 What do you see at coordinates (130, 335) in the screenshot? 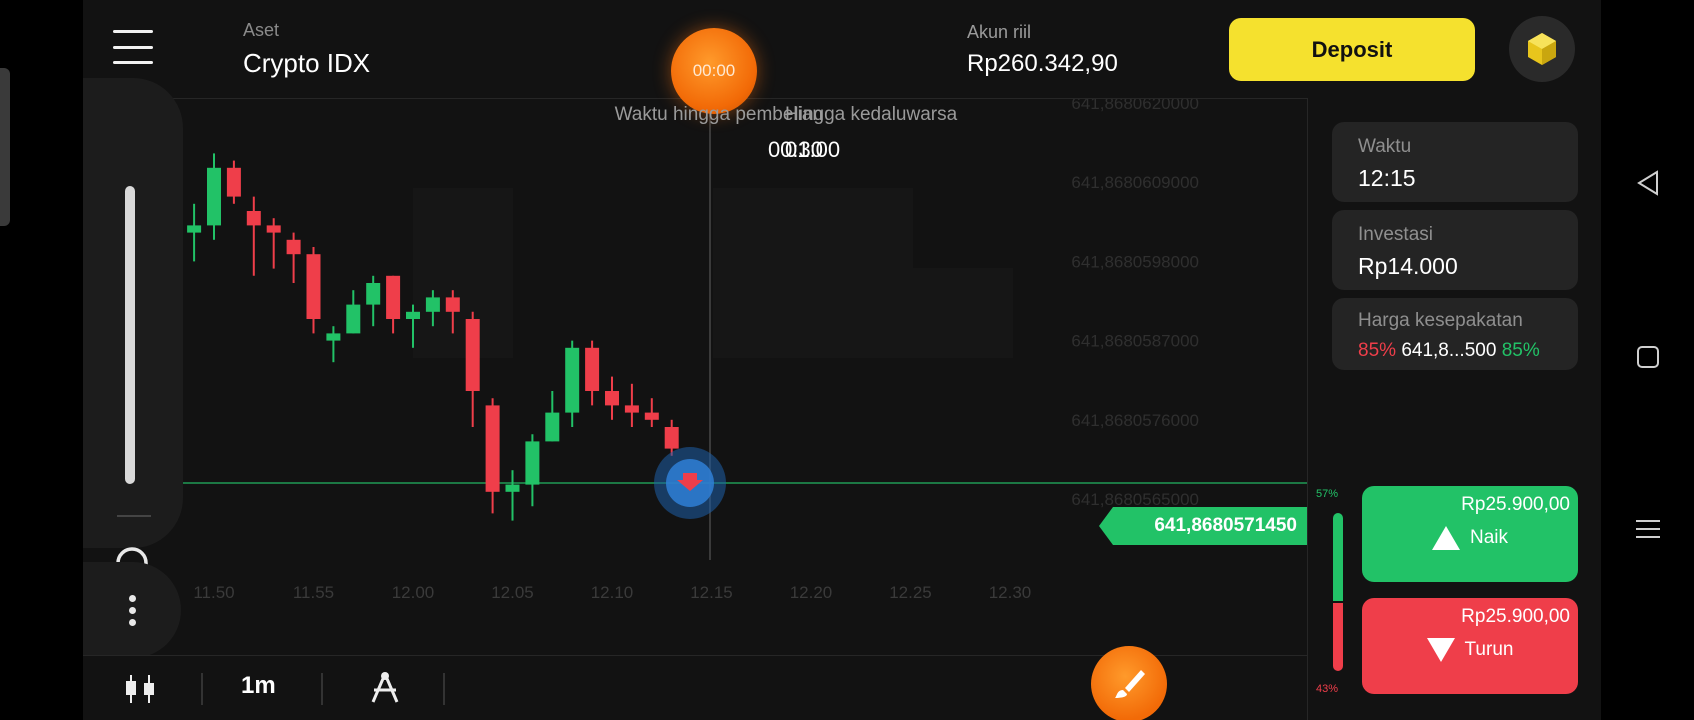
I see `zoom-slider` at bounding box center [130, 335].